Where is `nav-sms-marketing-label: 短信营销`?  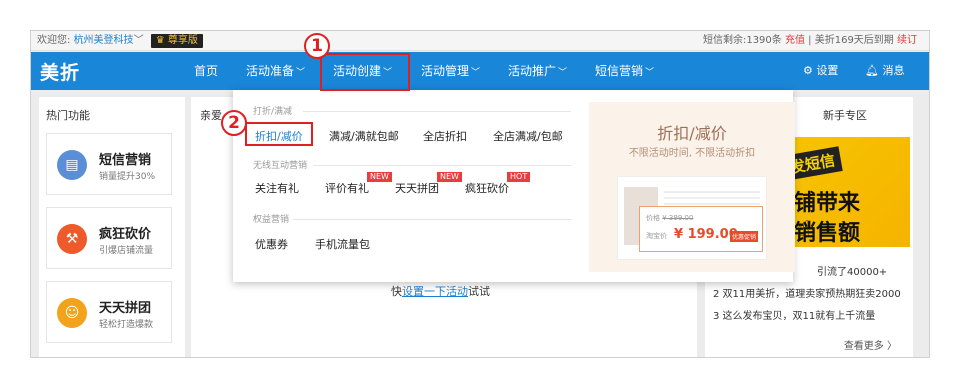 nav-sms-marketing-label: 短信营销 is located at coordinates (619, 71).